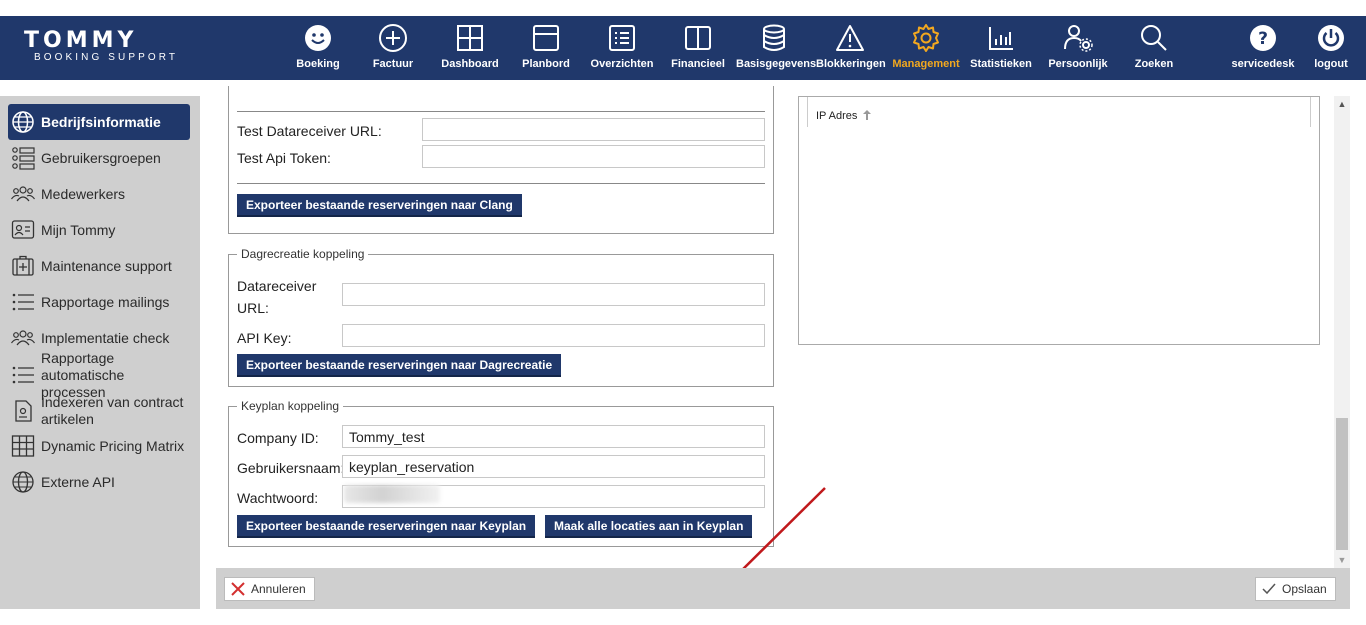 The width and height of the screenshot is (1366, 625). I want to click on sidebar-label-bedrijfsinformatie: Bedrijfsinformatie, so click(101, 121).